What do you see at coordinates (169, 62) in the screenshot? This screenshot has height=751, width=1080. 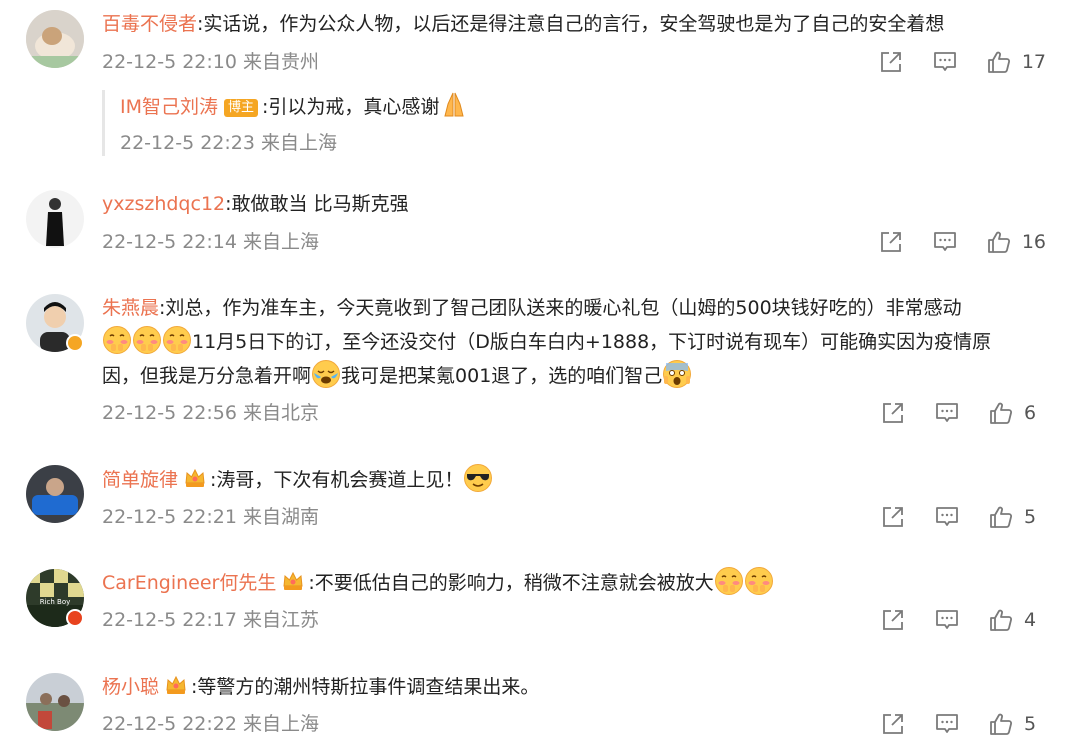 I see `timestamp: 22-12-5 22:10` at bounding box center [169, 62].